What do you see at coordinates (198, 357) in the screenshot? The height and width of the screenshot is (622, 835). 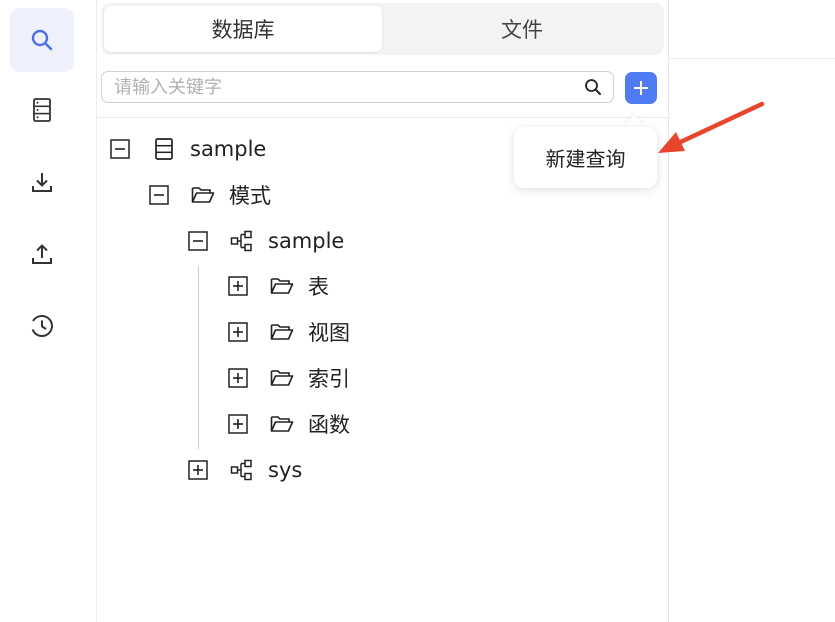 I see `tree-guide-line` at bounding box center [198, 357].